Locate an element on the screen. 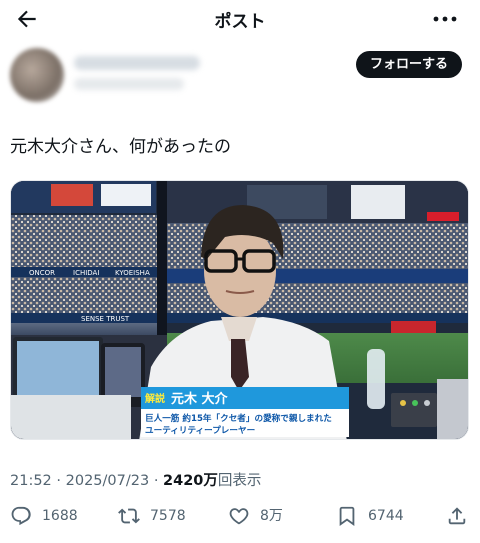 Image resolution: width=480 pixels, height=543 pixels. booth-equipment-right is located at coordinates (452, 409).